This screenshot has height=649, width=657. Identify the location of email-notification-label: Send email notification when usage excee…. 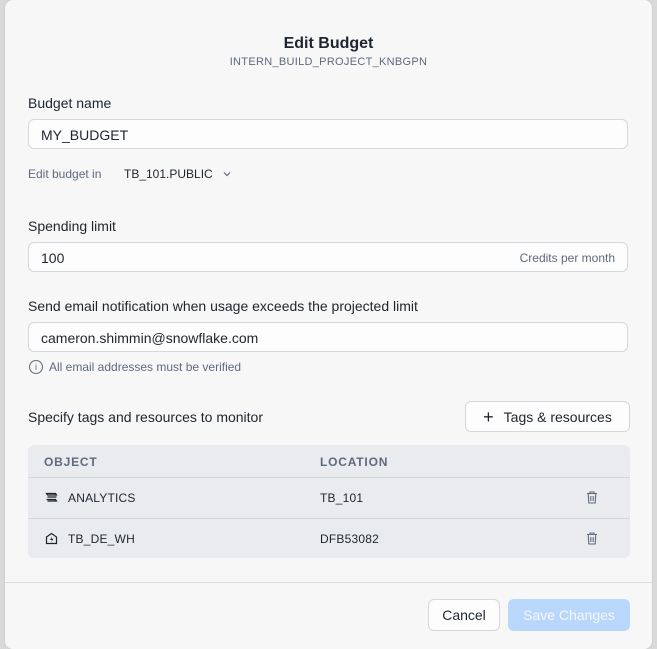
(223, 306).